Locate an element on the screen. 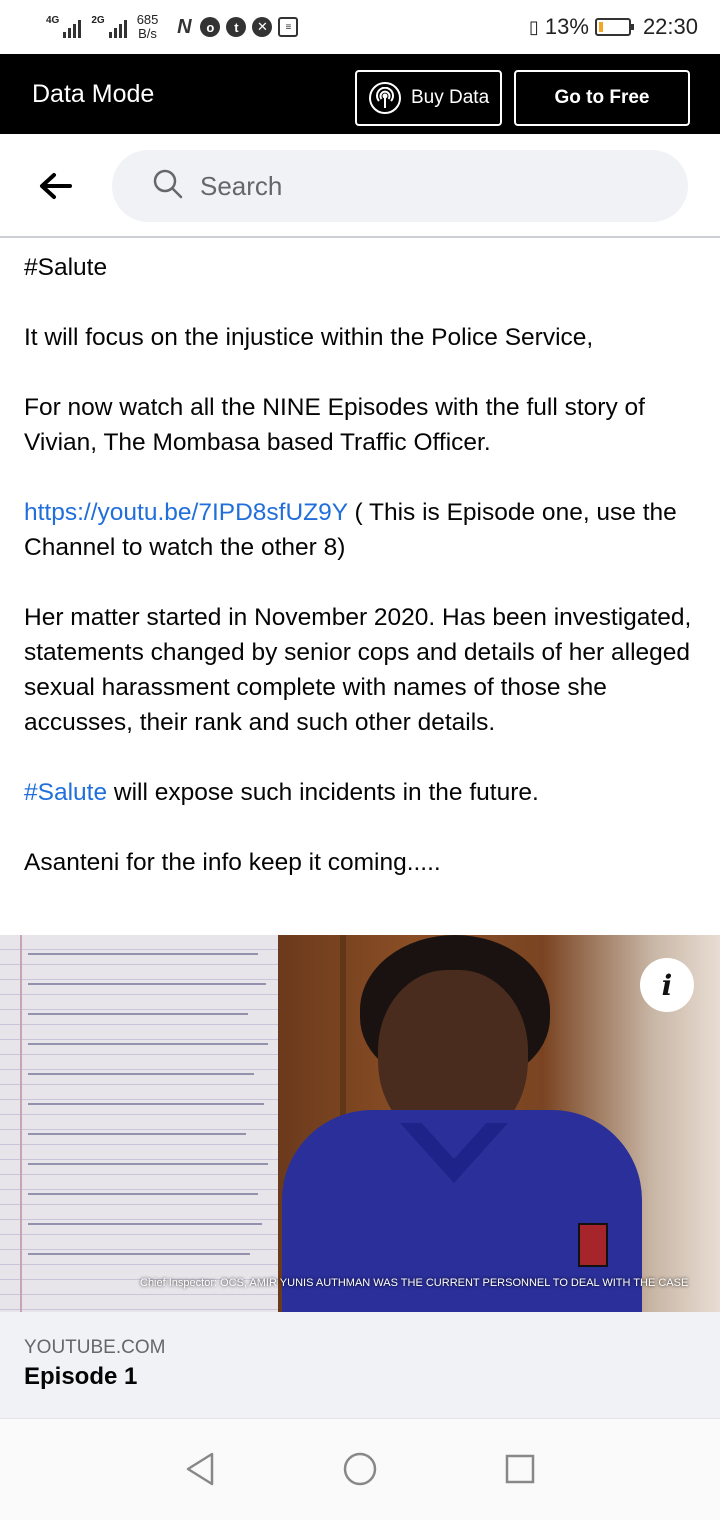 The image size is (720, 1520). data-mode-bar: Data Mode Buy Data Go to Free is located at coordinates (360, 94).